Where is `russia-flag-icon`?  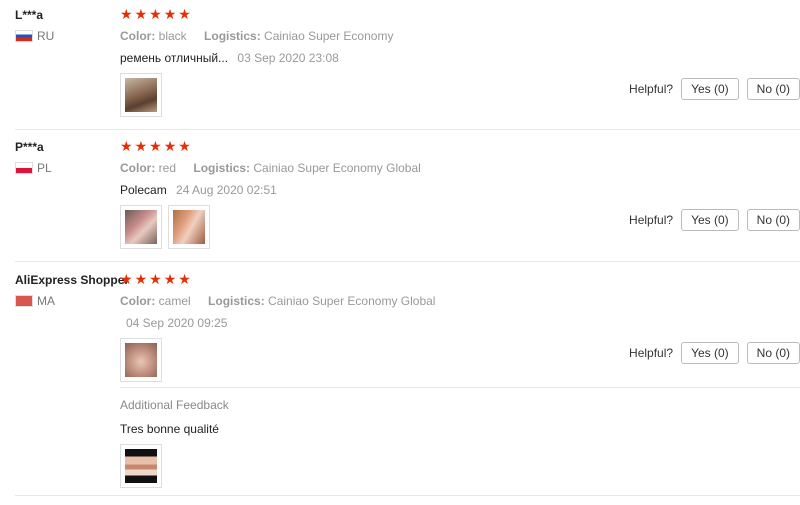 russia-flag-icon is located at coordinates (24, 36).